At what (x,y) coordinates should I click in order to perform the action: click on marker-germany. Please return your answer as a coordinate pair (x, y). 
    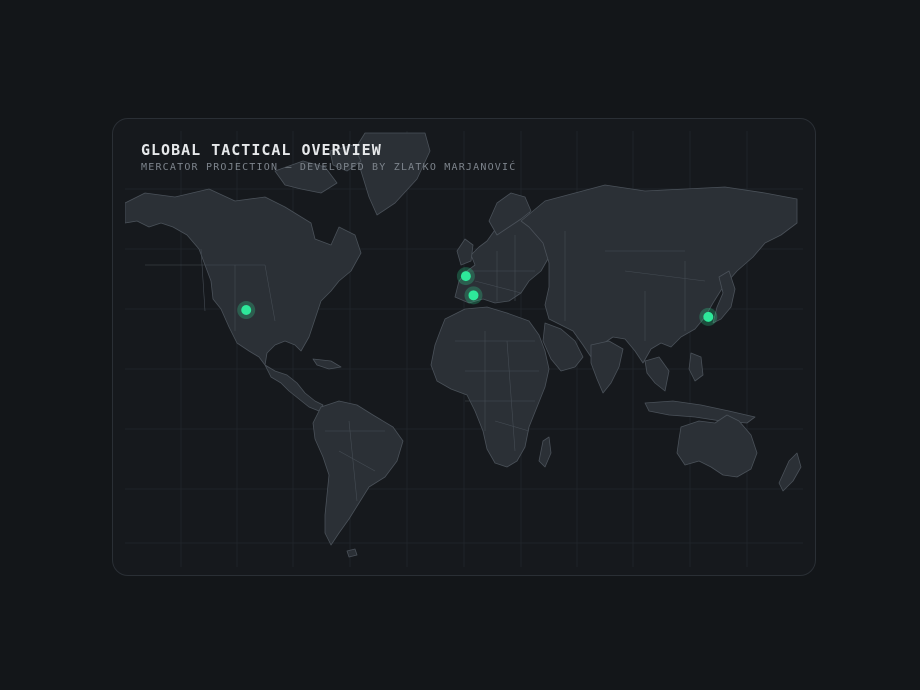
    Looking at the image, I should click on (465, 276).